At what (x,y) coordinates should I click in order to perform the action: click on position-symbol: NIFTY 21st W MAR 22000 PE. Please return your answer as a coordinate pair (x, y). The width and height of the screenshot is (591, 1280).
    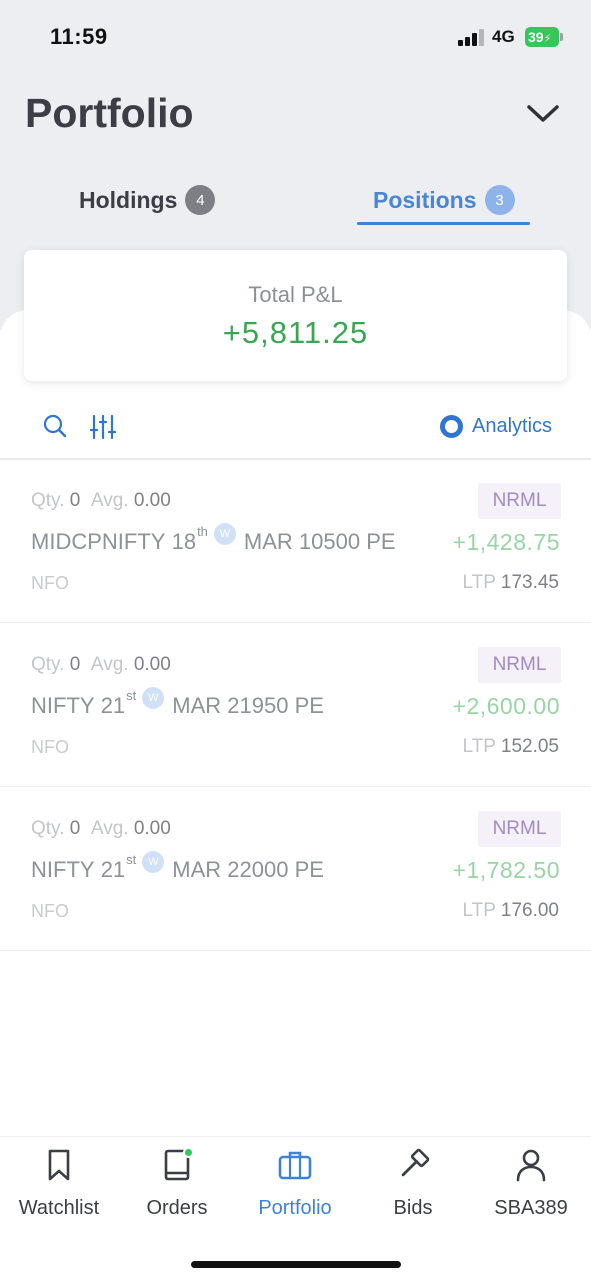
    Looking at the image, I should click on (177, 866).